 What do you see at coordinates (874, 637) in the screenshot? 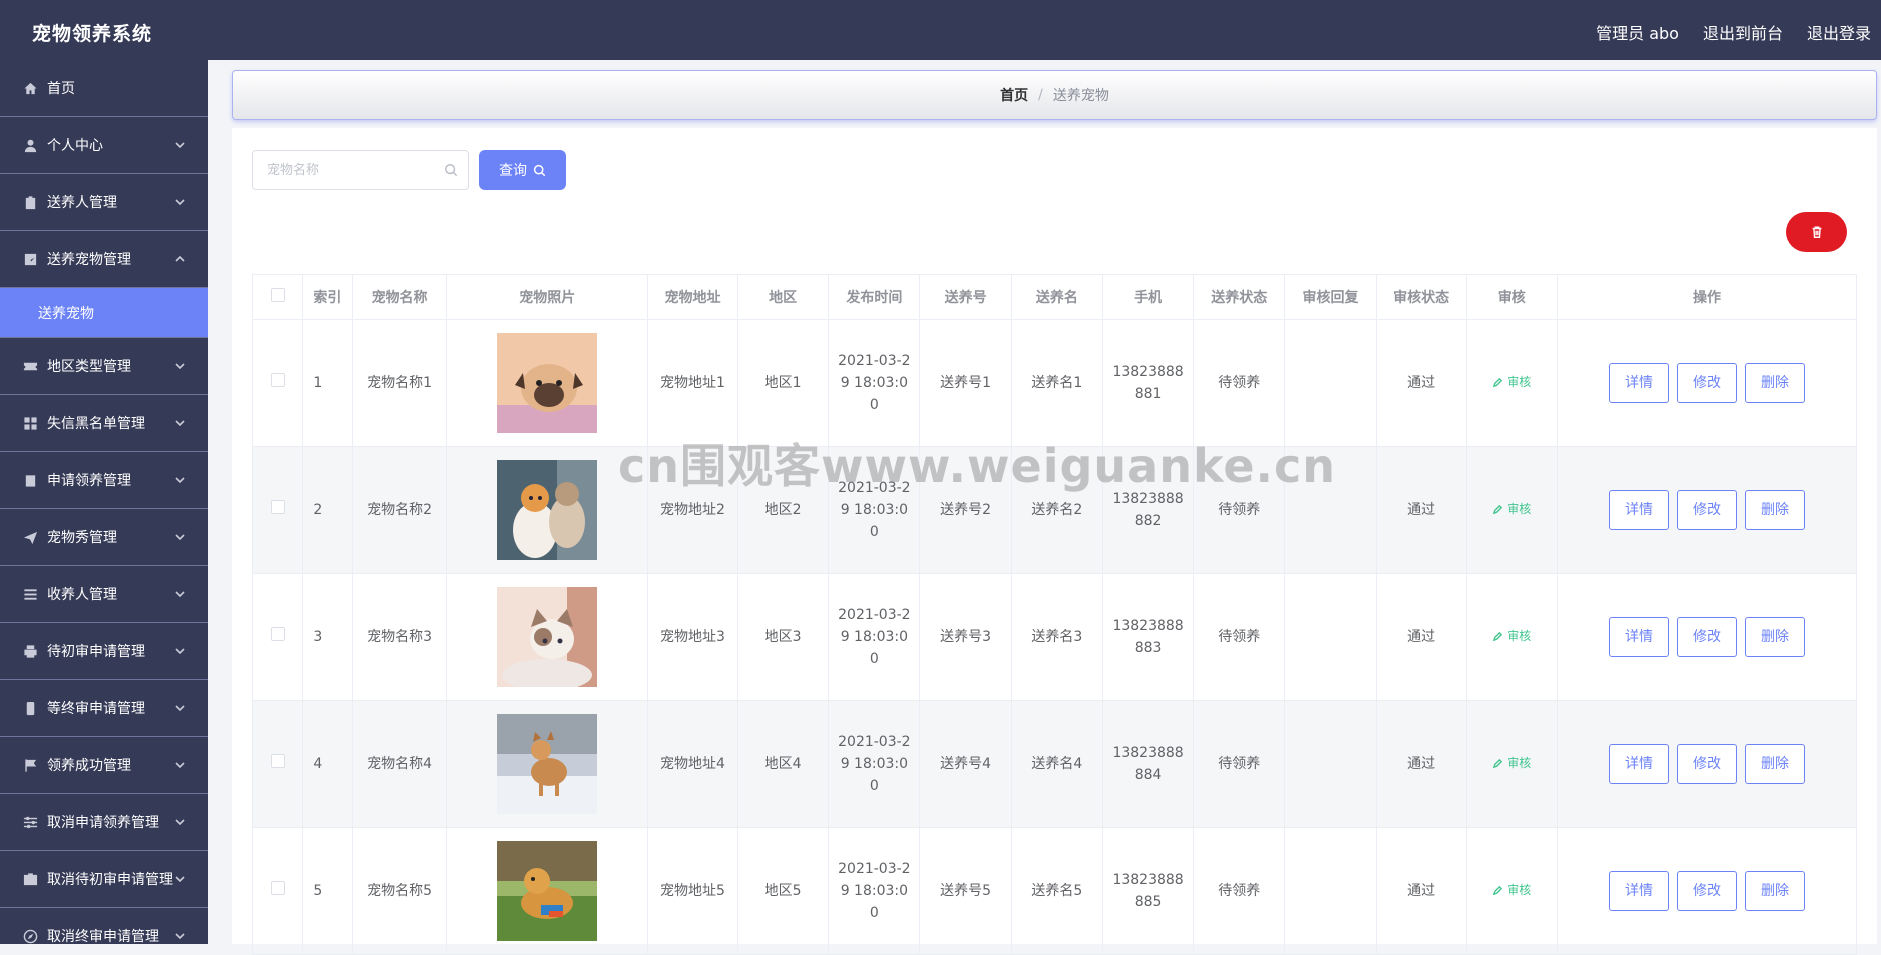
I see `cell-time: 2021-03-29 18:03:00` at bounding box center [874, 637].